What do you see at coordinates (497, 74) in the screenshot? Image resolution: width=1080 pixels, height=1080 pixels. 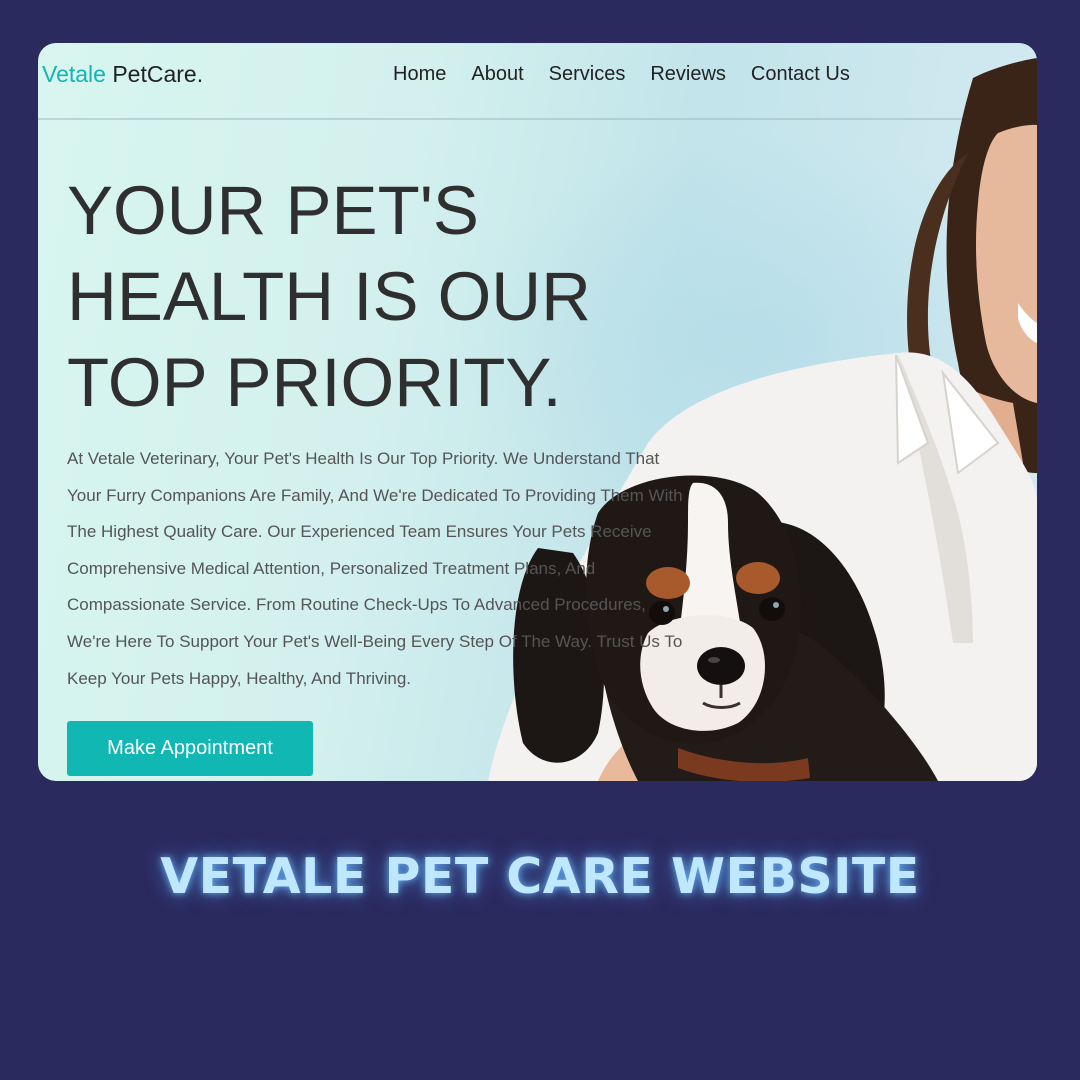 I see `nav-link-about: About` at bounding box center [497, 74].